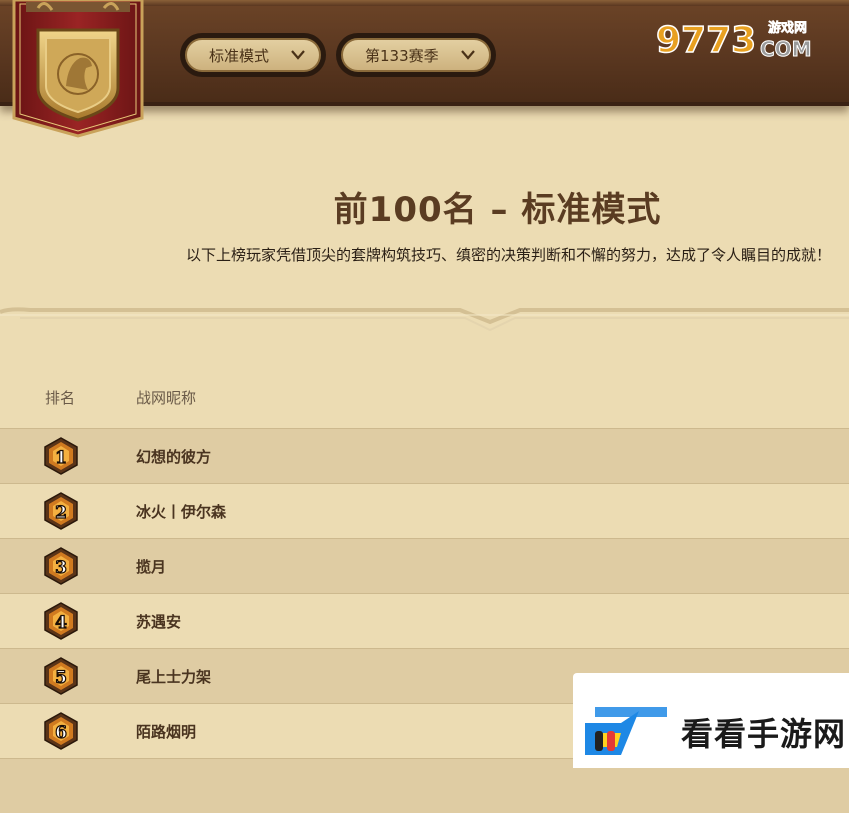  What do you see at coordinates (166, 398) in the screenshot?
I see `column-header-nickname: 战网昵称` at bounding box center [166, 398].